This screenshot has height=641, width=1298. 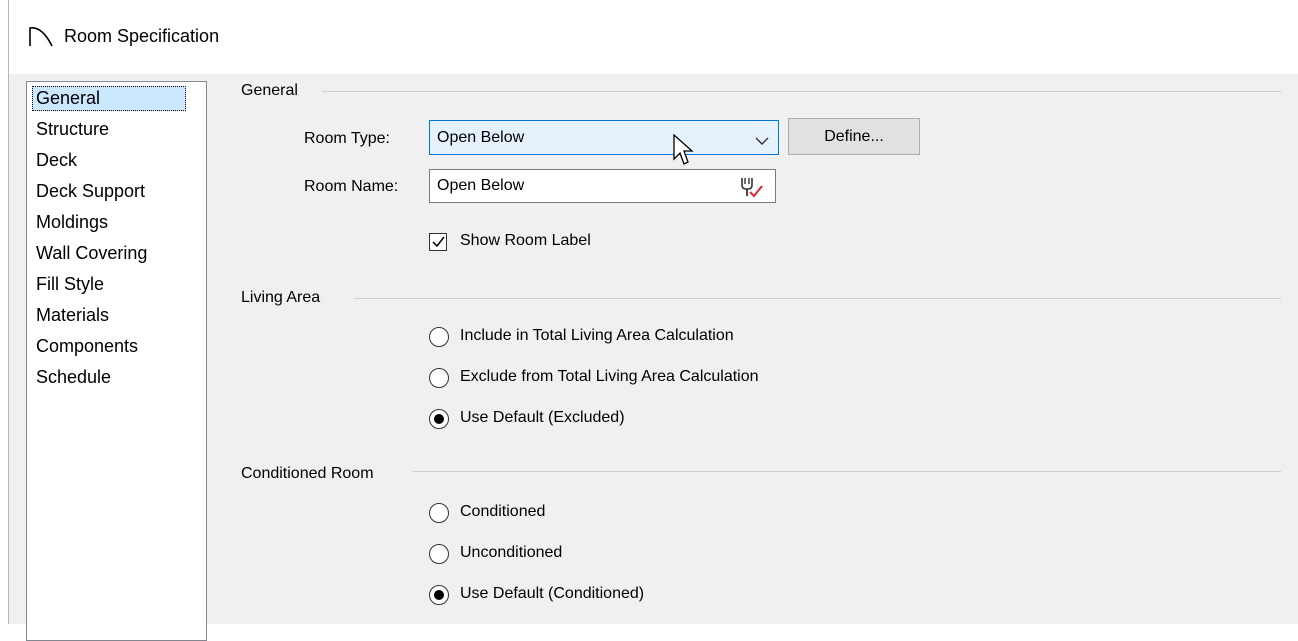 I want to click on group-title-living-area: Living Area, so click(x=281, y=297).